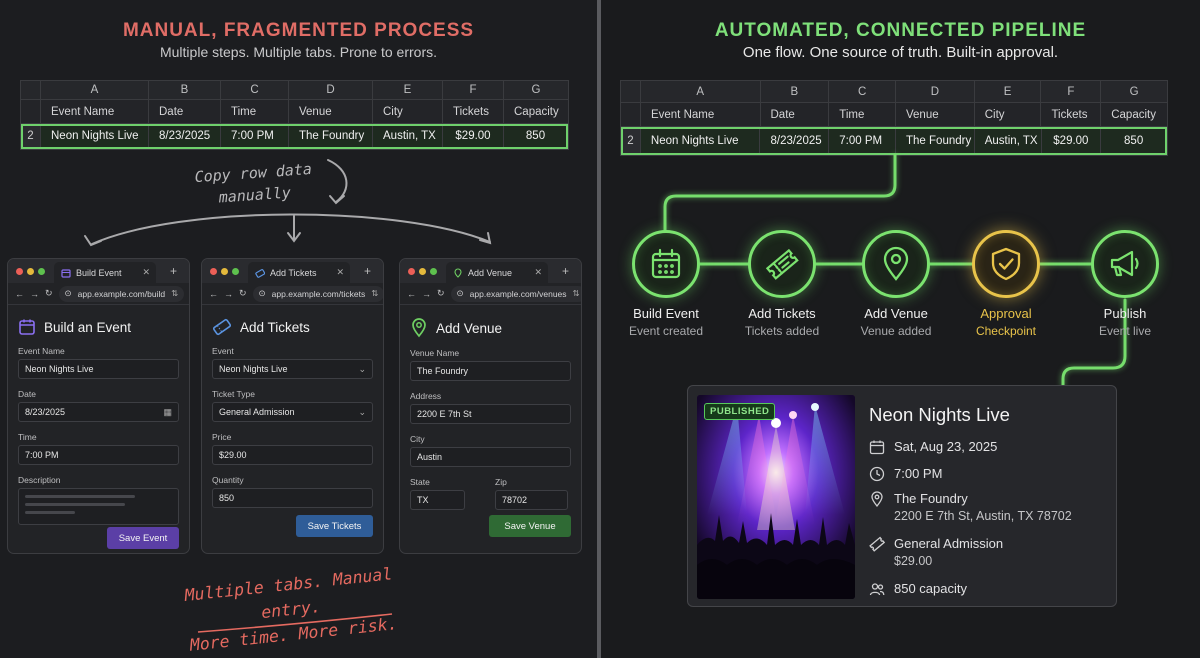  I want to click on browser-tab: Add Venue ✕, so click(497, 272).